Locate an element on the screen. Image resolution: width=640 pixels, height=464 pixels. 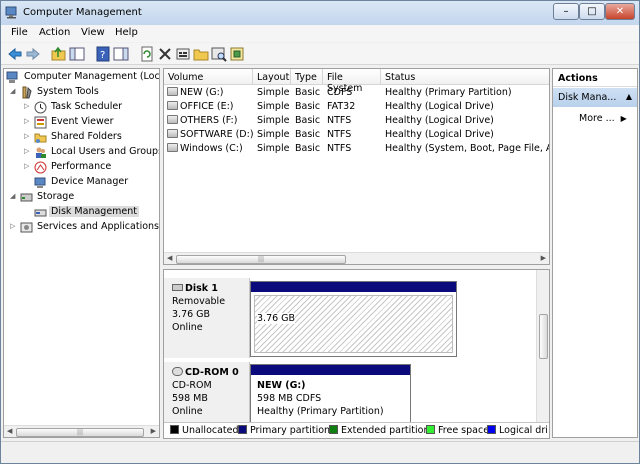
menu-file: File is located at coordinates (19, 32).